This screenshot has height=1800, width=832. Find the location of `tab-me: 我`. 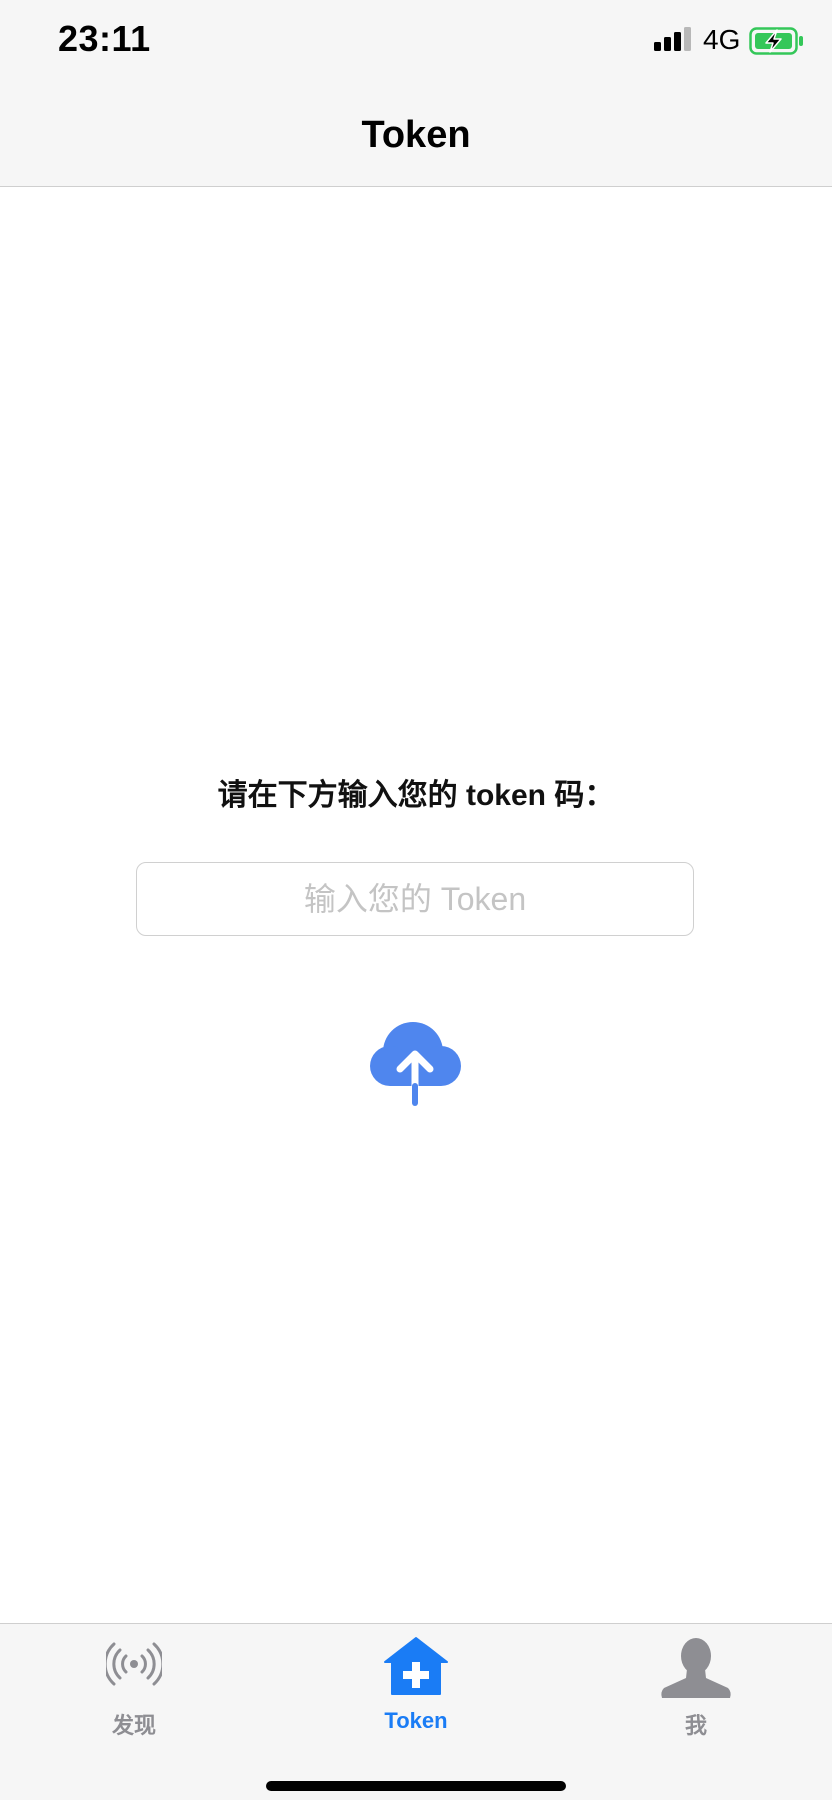

tab-me: 我 is located at coordinates (696, 1684).